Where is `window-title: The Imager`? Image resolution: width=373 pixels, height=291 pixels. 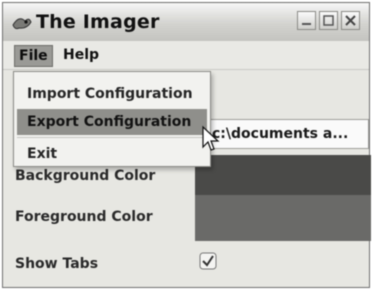 window-title: The Imager is located at coordinates (98, 22).